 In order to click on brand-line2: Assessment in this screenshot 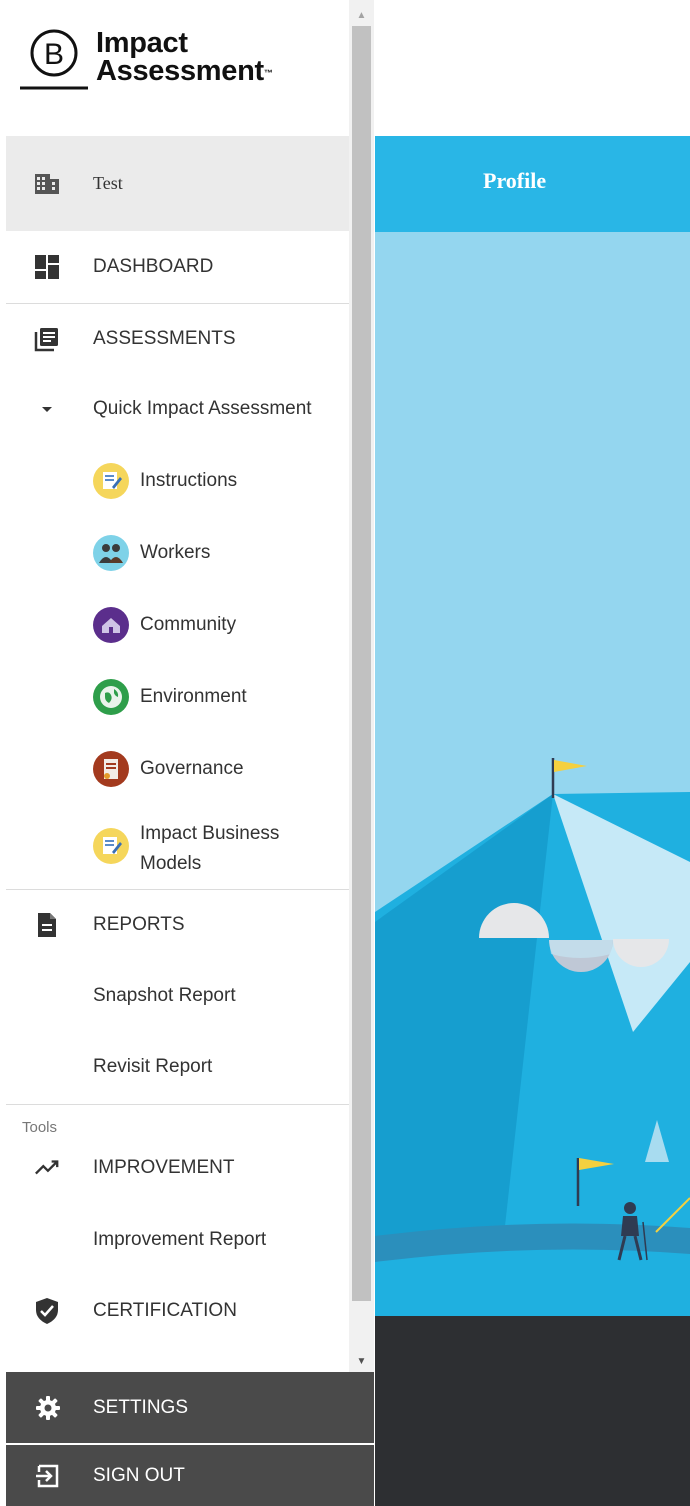, I will do `click(180, 71)`.